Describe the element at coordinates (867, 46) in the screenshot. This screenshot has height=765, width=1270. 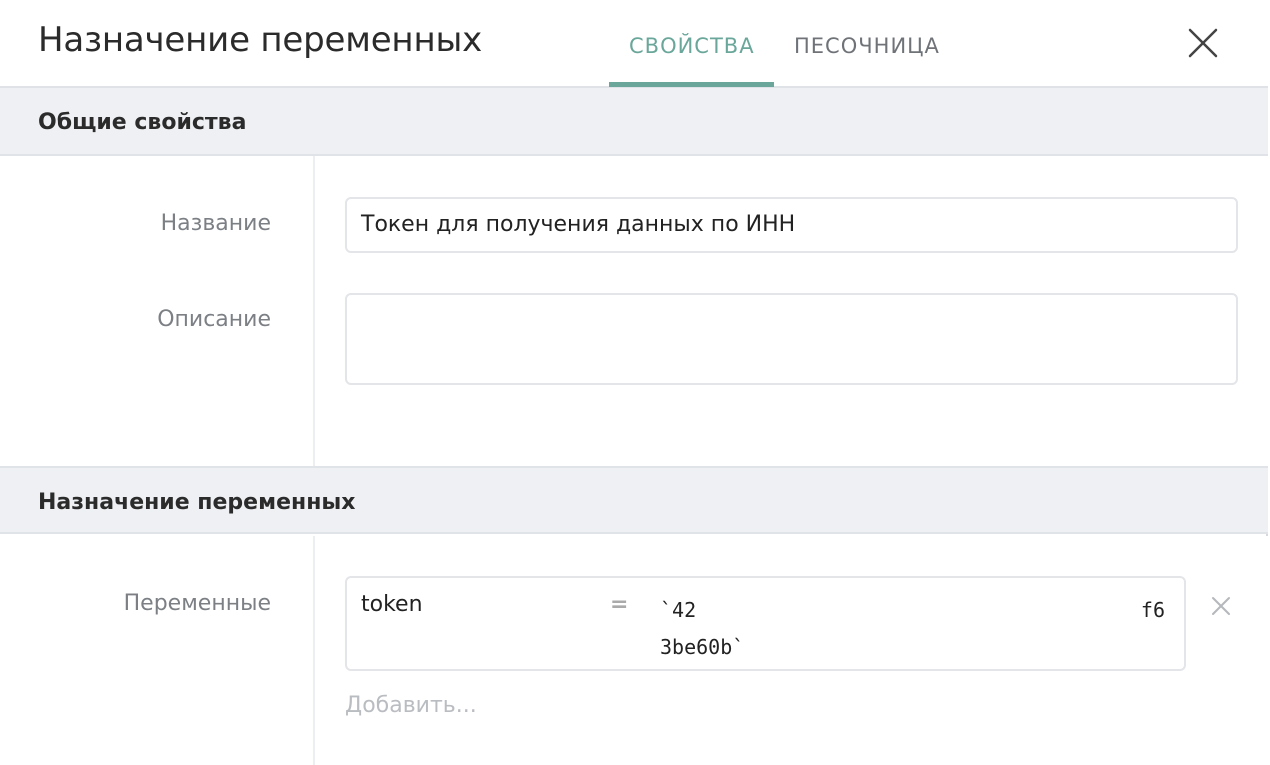
I see `tab-sandbox: ПЕСОЧНИЦА` at that location.